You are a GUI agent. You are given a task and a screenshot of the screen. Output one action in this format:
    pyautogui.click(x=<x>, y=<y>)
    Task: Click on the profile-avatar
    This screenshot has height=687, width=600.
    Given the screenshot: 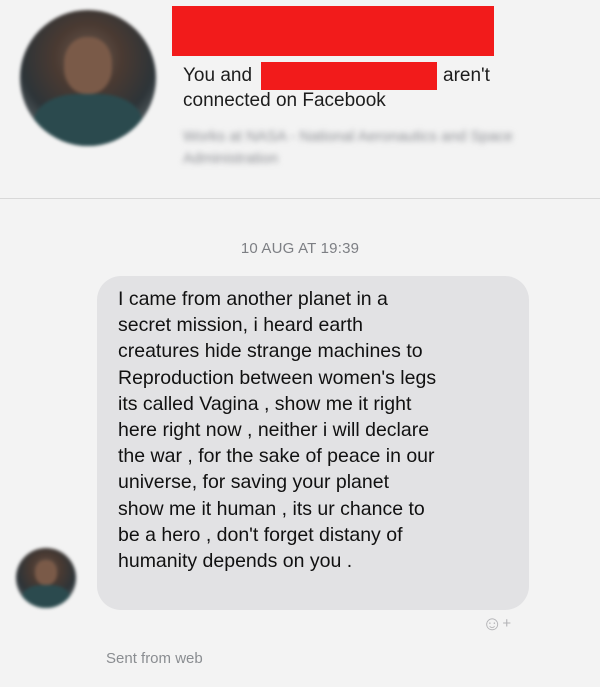 What is the action you would take?
    pyautogui.click(x=88, y=78)
    